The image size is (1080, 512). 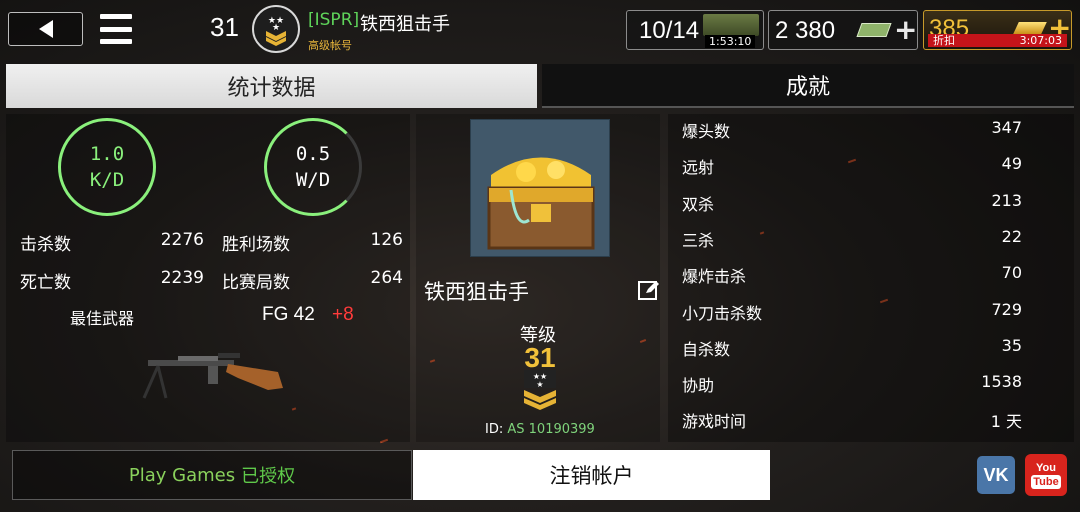 What do you see at coordinates (271, 86) in the screenshot?
I see `tab-statistics: 统计数据` at bounding box center [271, 86].